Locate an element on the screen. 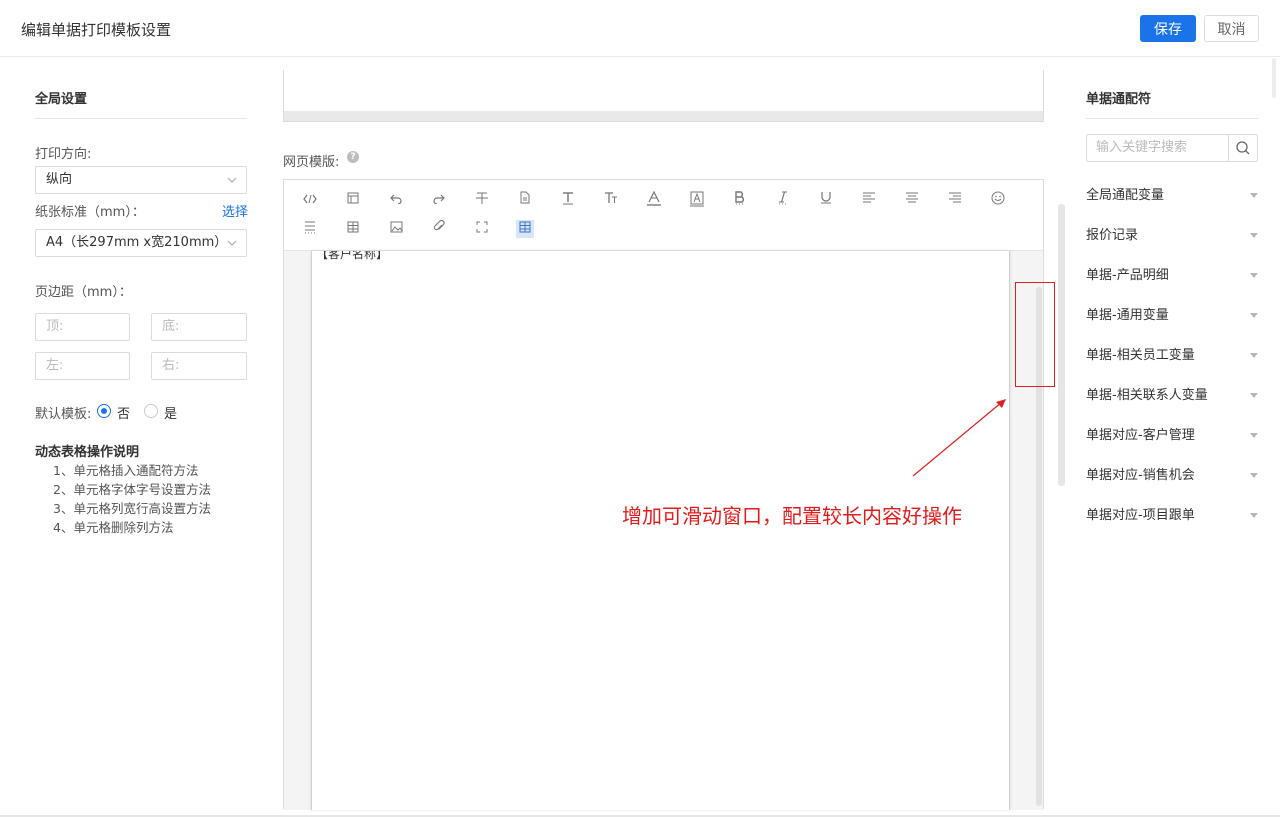  font-family-icon is located at coordinates (611, 200).